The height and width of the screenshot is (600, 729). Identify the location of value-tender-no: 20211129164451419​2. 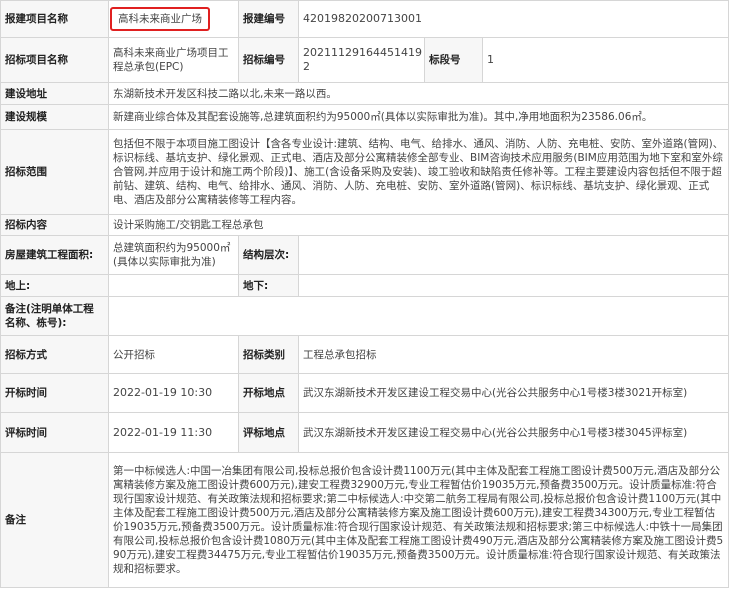
(361, 60).